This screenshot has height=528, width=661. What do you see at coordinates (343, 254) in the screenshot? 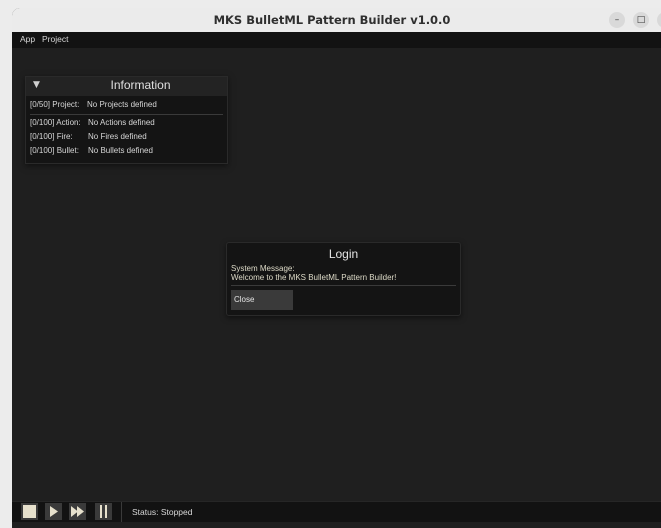
I see `dialog-title: Login` at bounding box center [343, 254].